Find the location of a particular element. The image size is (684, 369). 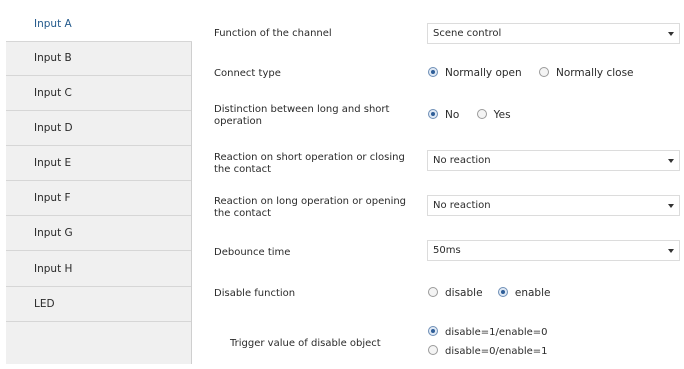

sidebar-item-input-a: Input A is located at coordinates (99, 25).